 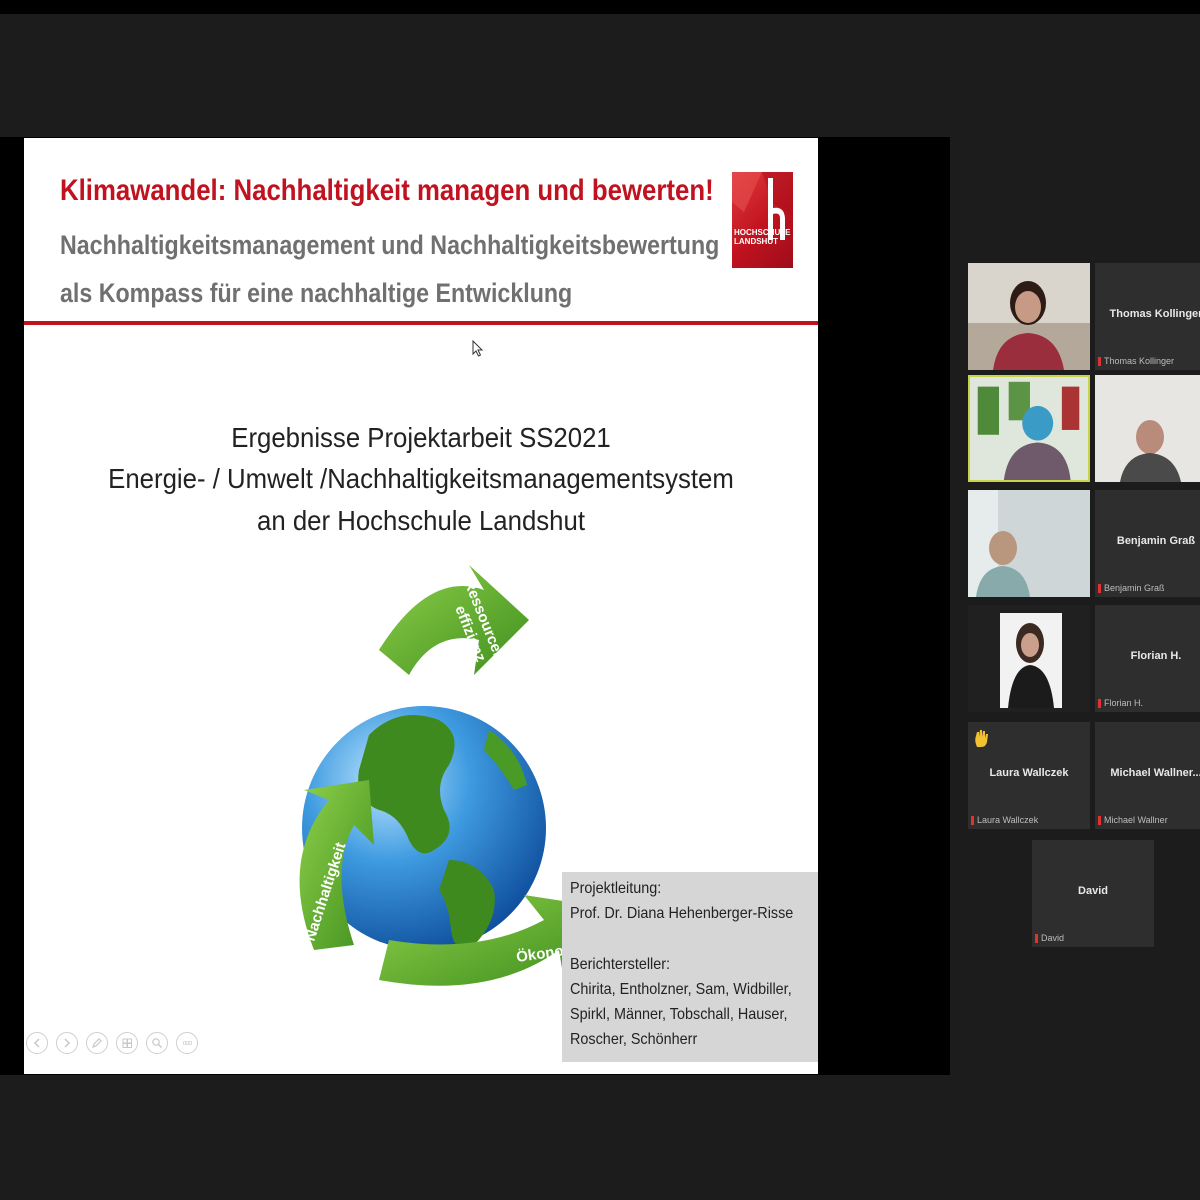 What do you see at coordinates (421, 437) in the screenshot?
I see `slide-heading-line1: Ergebnisse Projektarbeit SS2021` at bounding box center [421, 437].